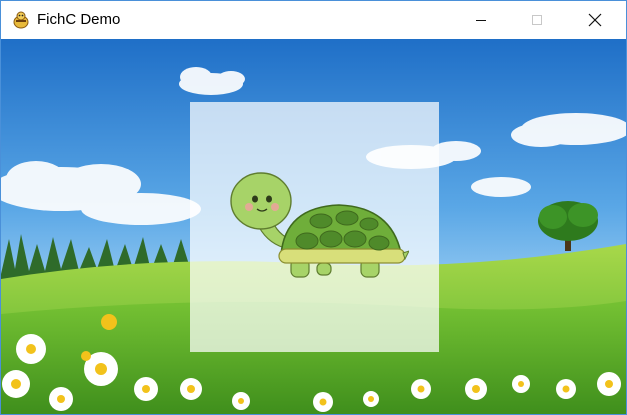 This screenshot has height=415, width=627. I want to click on close-button, so click(595, 20).